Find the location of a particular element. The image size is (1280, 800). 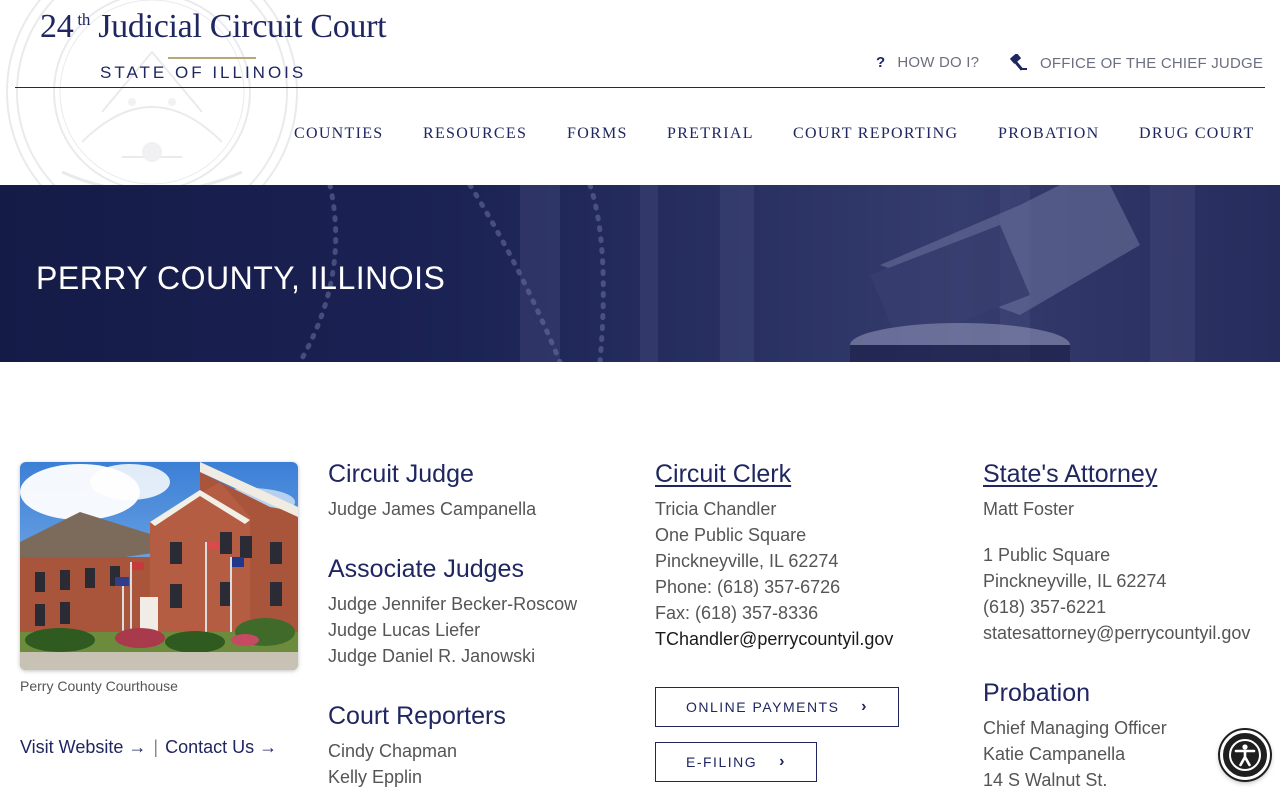

sa-city-line: Pinckneyville, IL 62274 is located at coordinates (1075, 581).